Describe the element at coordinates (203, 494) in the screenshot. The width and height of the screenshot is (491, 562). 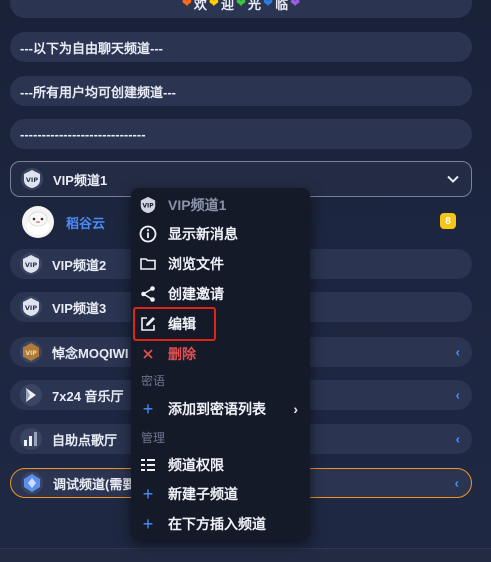
I see `menu-item-label: 新建子频道` at that location.